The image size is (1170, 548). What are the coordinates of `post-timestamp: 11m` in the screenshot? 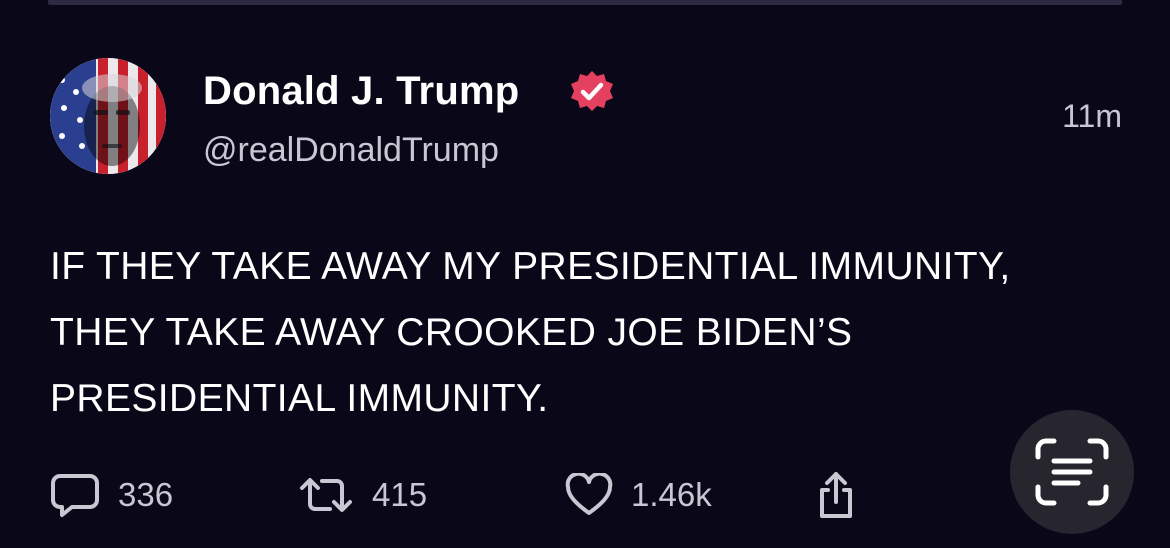 It's located at (1092, 116).